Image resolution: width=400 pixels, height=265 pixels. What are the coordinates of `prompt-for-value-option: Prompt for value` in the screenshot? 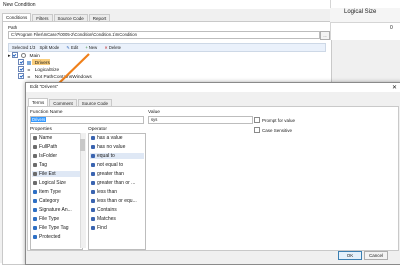 It's located at (274, 120).